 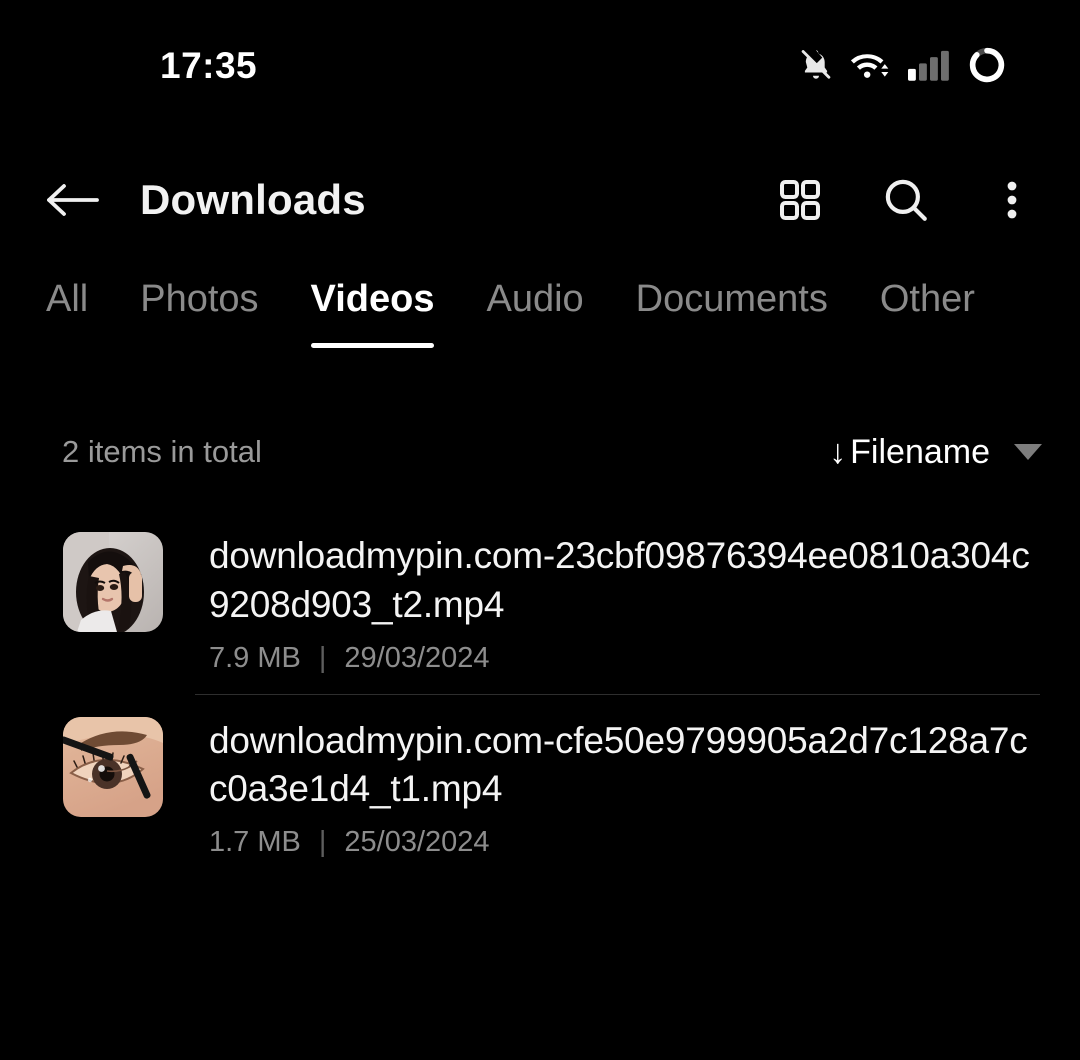 I want to click on chevron-down-icon, so click(x=1028, y=452).